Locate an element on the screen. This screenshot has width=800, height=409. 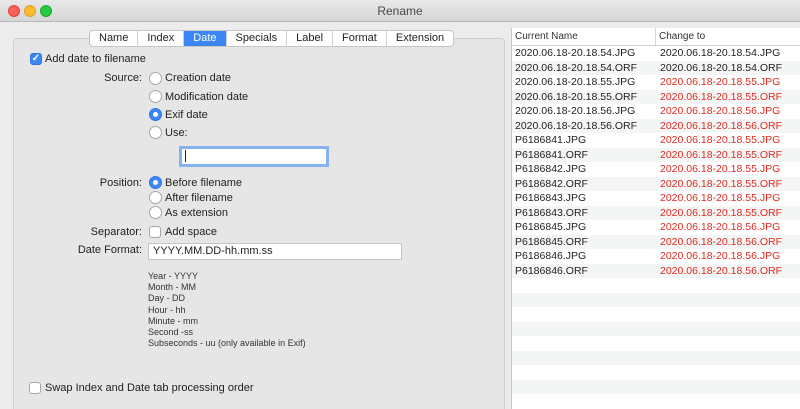
current-name-cell: P6186842.JPG is located at coordinates (551, 169).